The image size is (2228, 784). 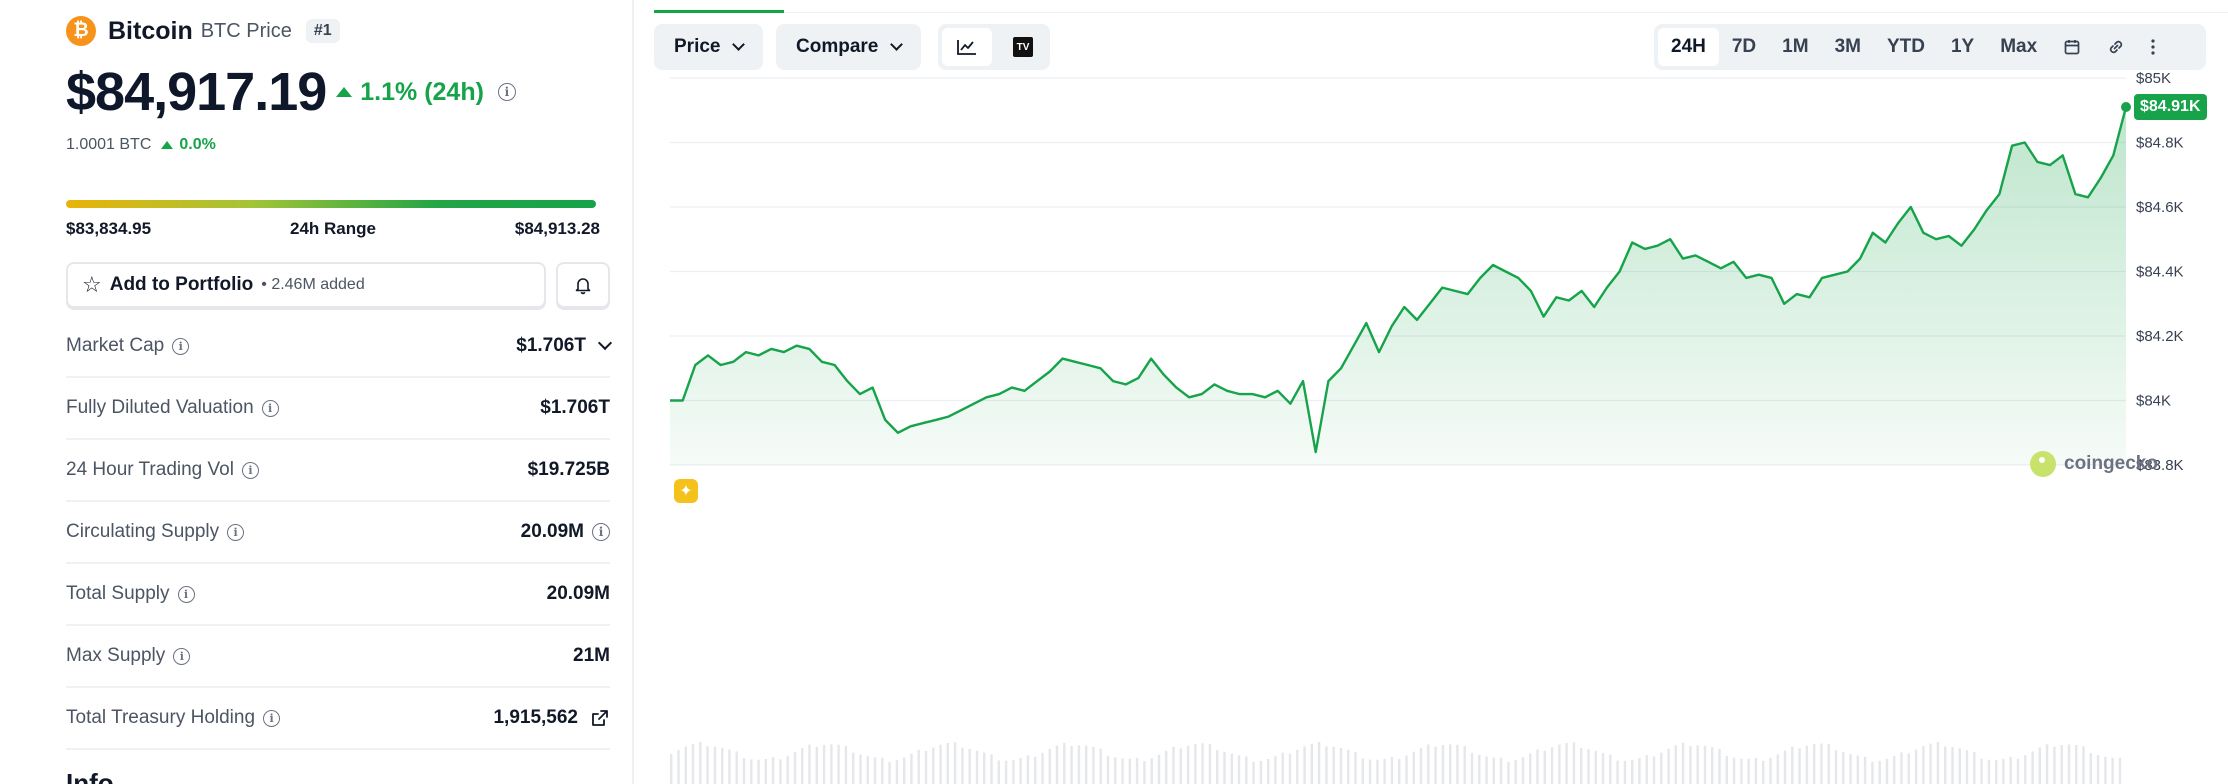 What do you see at coordinates (605, 343) in the screenshot?
I see `chevron-down-icon` at bounding box center [605, 343].